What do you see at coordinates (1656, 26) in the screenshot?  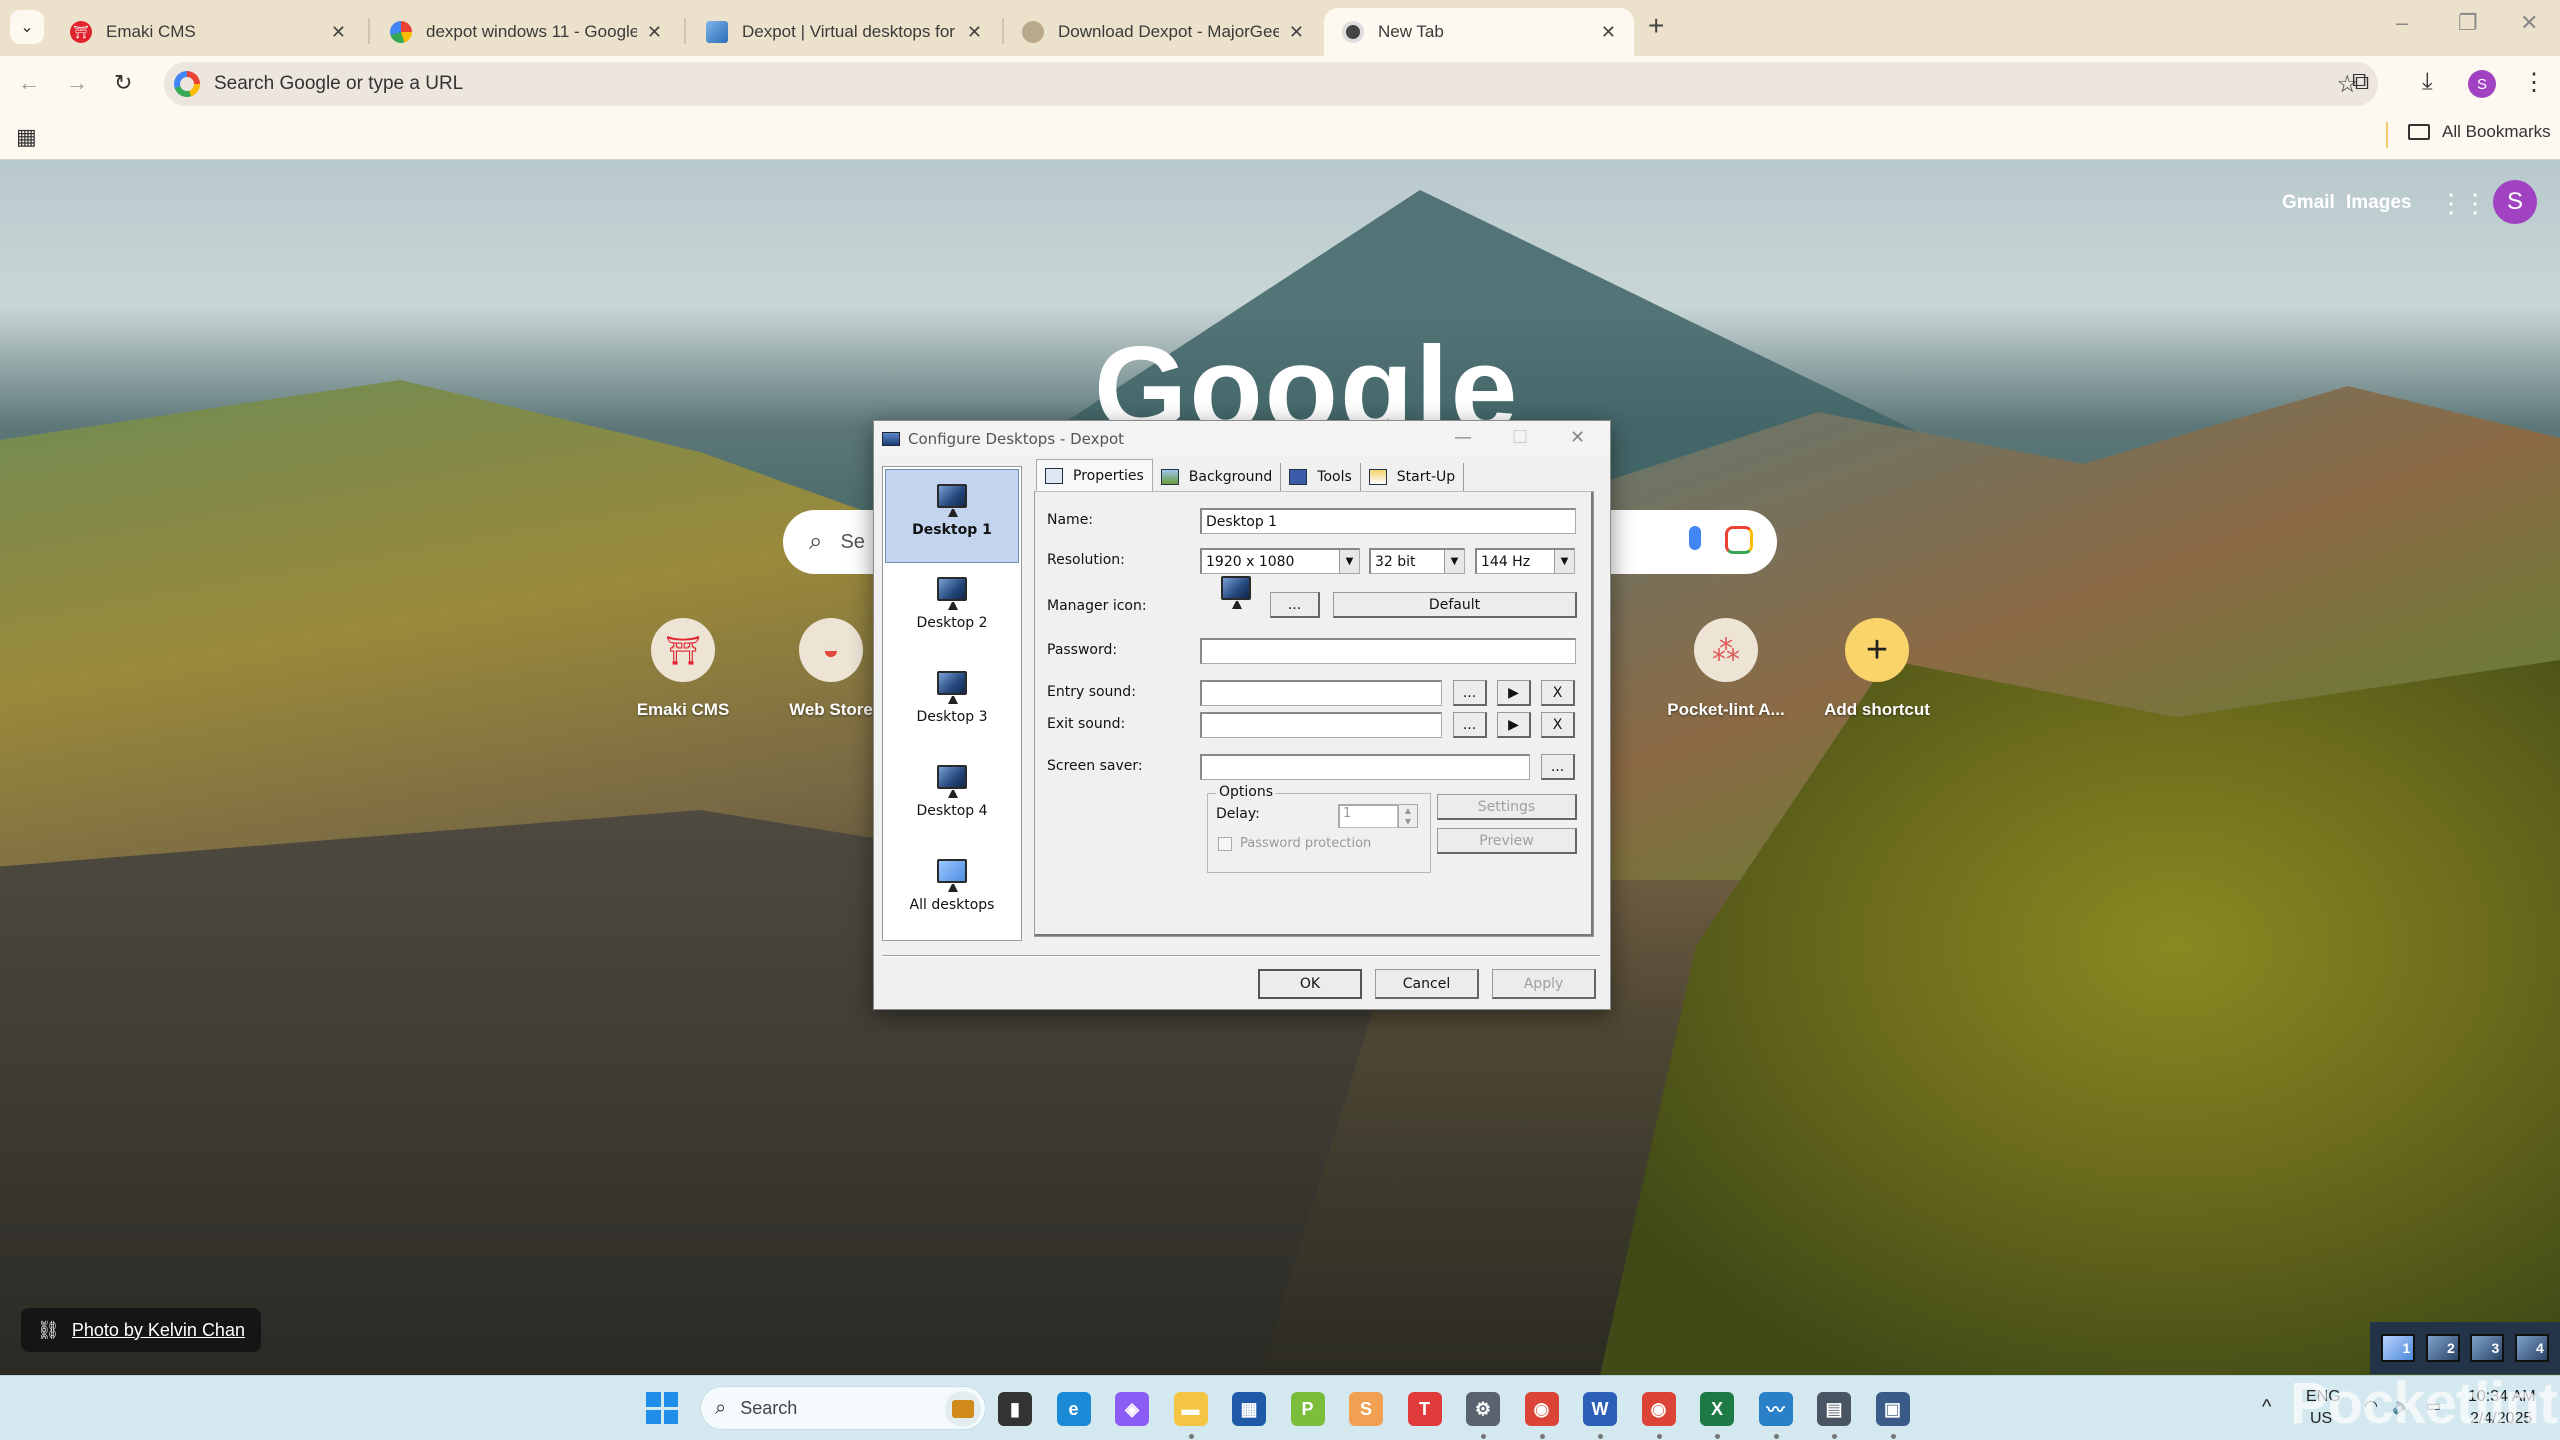 I see `new-tab-button: +` at bounding box center [1656, 26].